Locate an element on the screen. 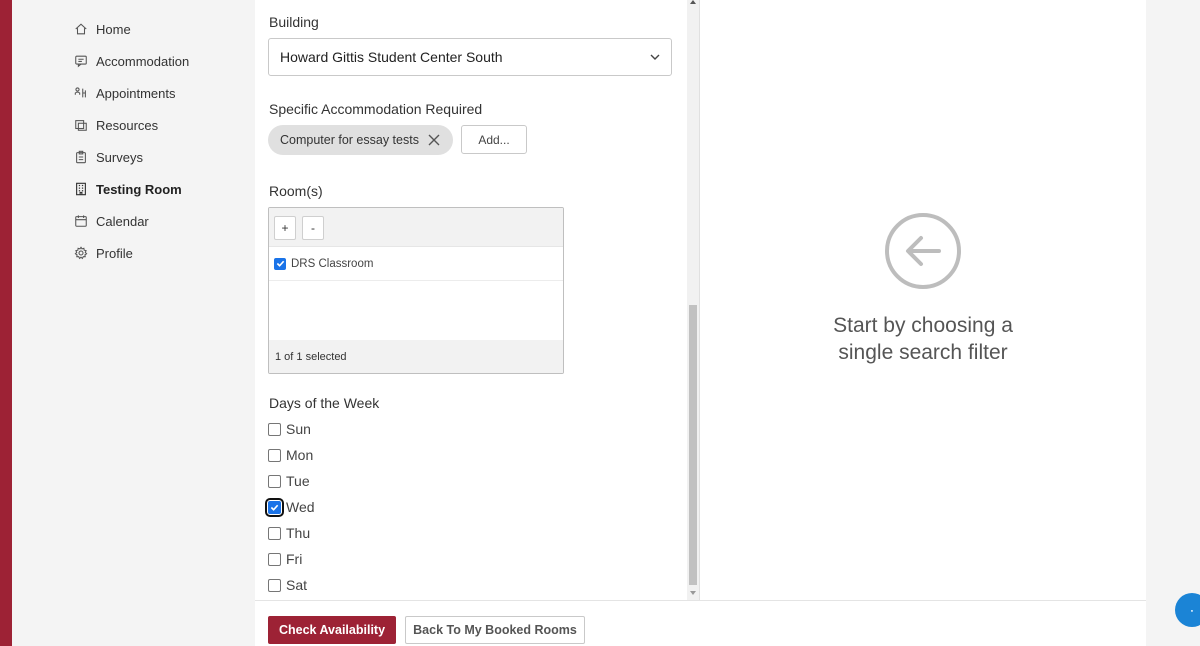 The image size is (1200, 646). sidebar-item-appointments: Appointments is located at coordinates (125, 93).